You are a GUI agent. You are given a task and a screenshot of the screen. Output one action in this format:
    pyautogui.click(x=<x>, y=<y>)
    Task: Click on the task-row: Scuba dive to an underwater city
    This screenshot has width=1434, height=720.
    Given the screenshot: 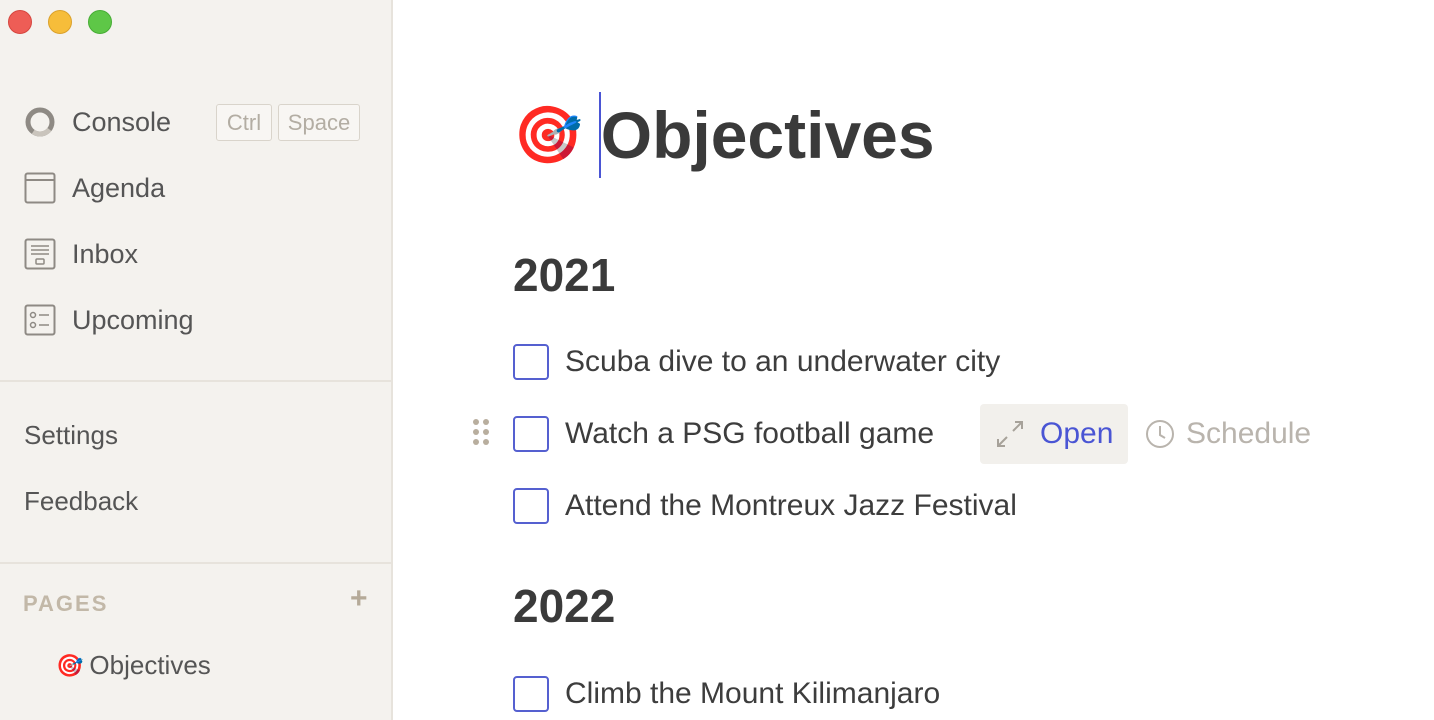 What is the action you would take?
    pyautogui.click(x=756, y=362)
    